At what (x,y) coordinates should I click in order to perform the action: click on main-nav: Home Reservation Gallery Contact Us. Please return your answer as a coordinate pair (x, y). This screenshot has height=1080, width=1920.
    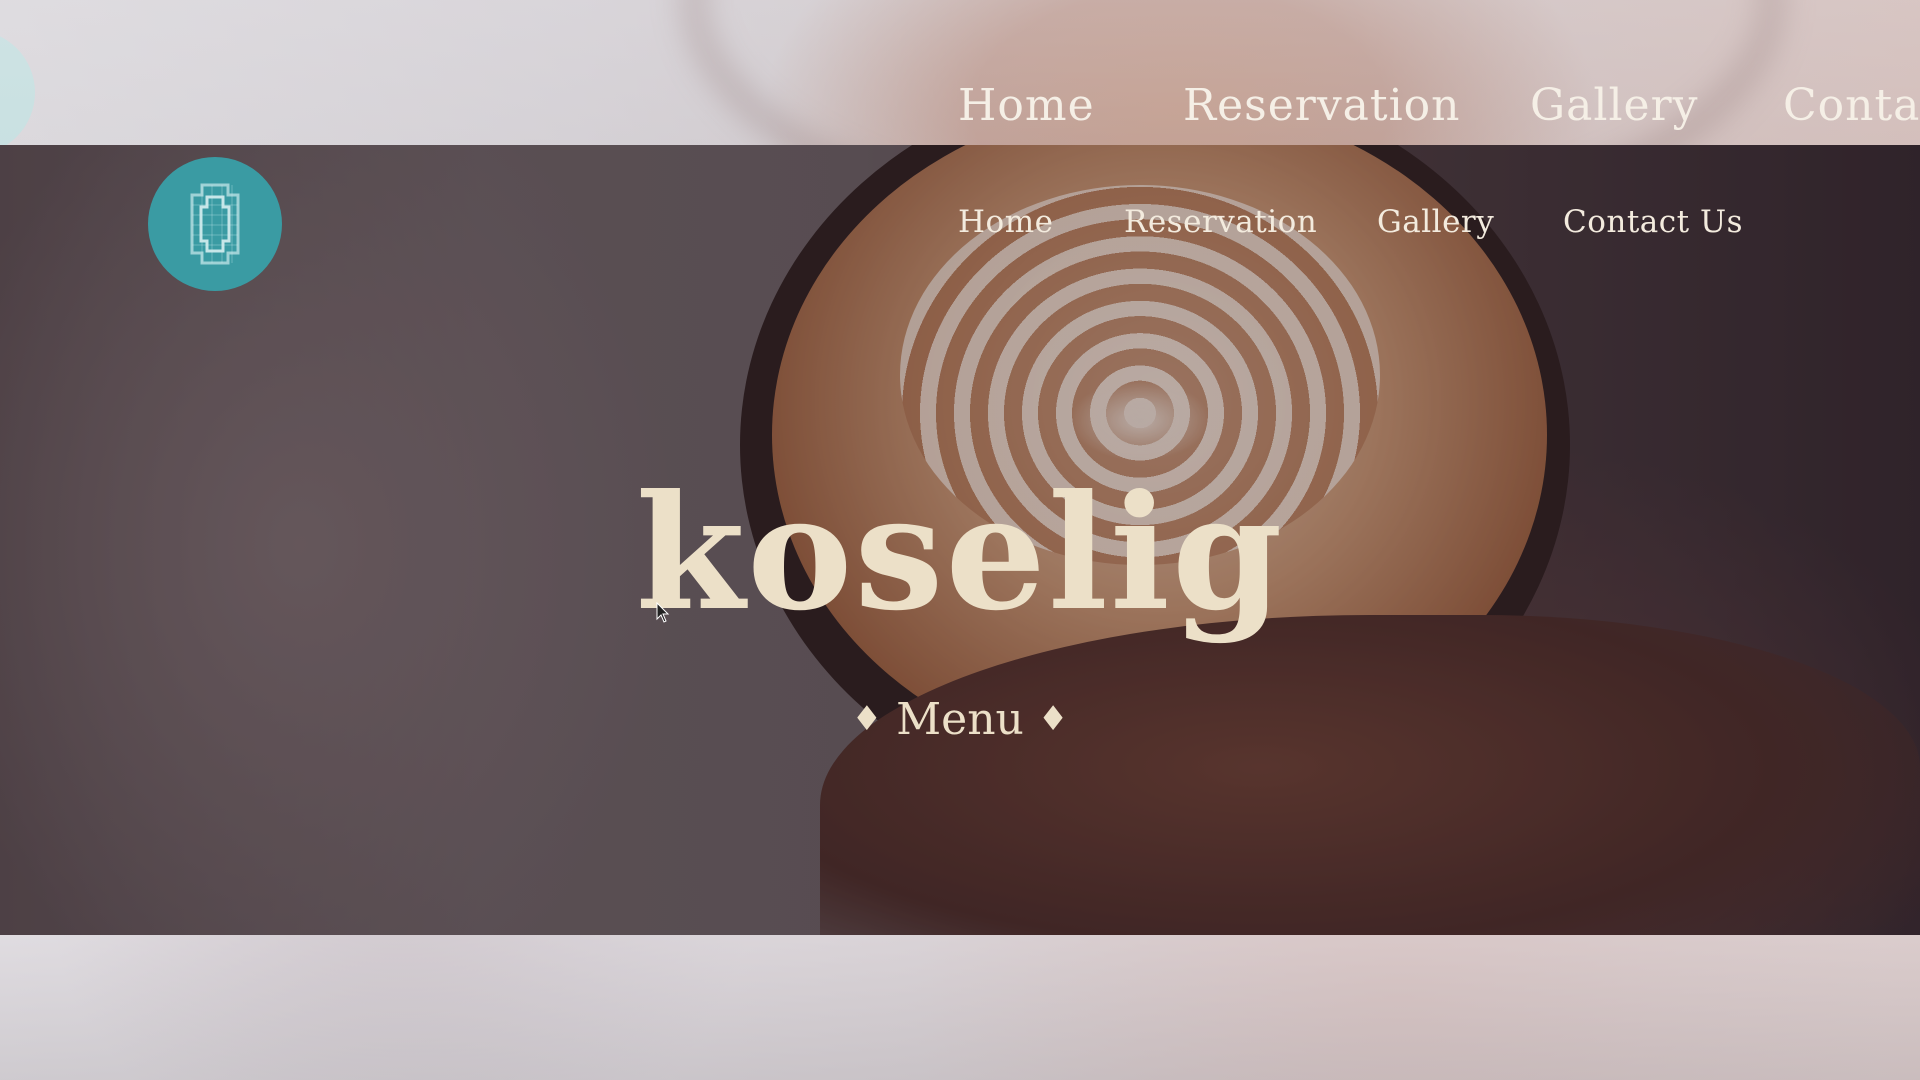
    Looking at the image, I should click on (960, 224).